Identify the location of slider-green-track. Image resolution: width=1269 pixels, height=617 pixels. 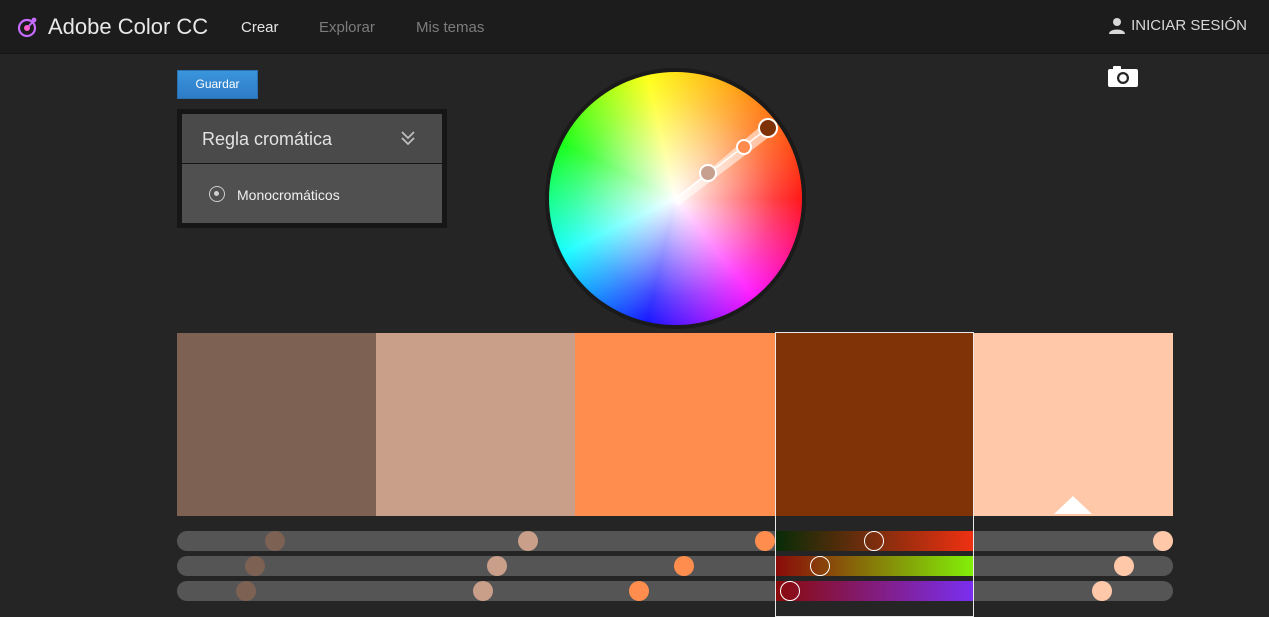
(874, 566).